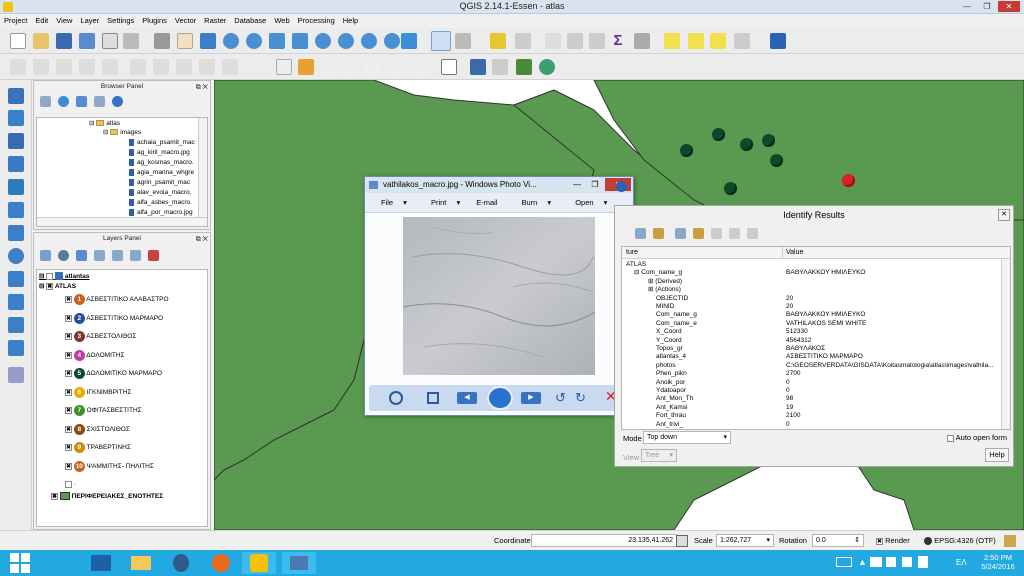 This screenshot has height=576, width=1024. Describe the element at coordinates (99, 101) in the screenshot. I see `collapse-all-icon` at that location.